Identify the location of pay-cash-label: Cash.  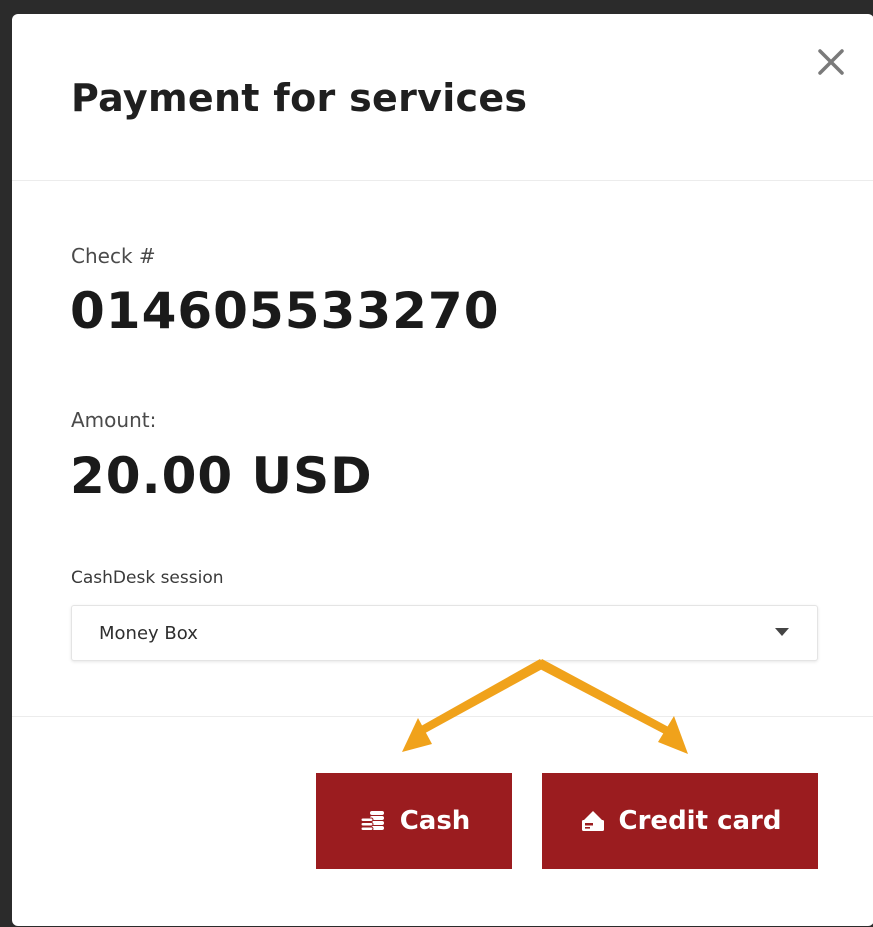
(435, 821).